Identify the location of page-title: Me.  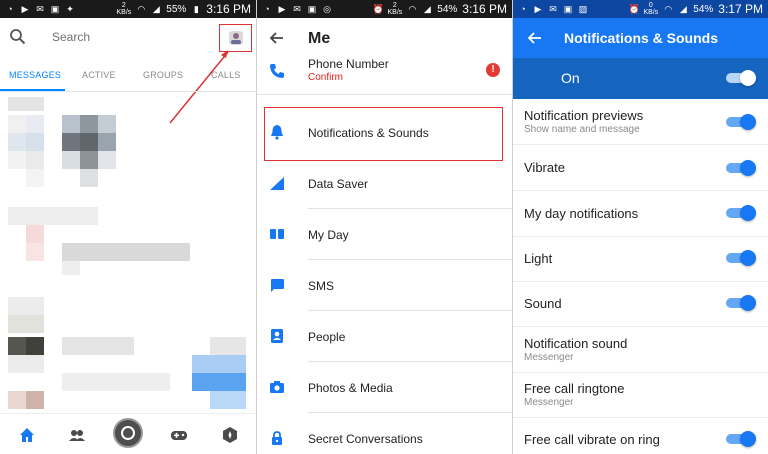
(319, 38).